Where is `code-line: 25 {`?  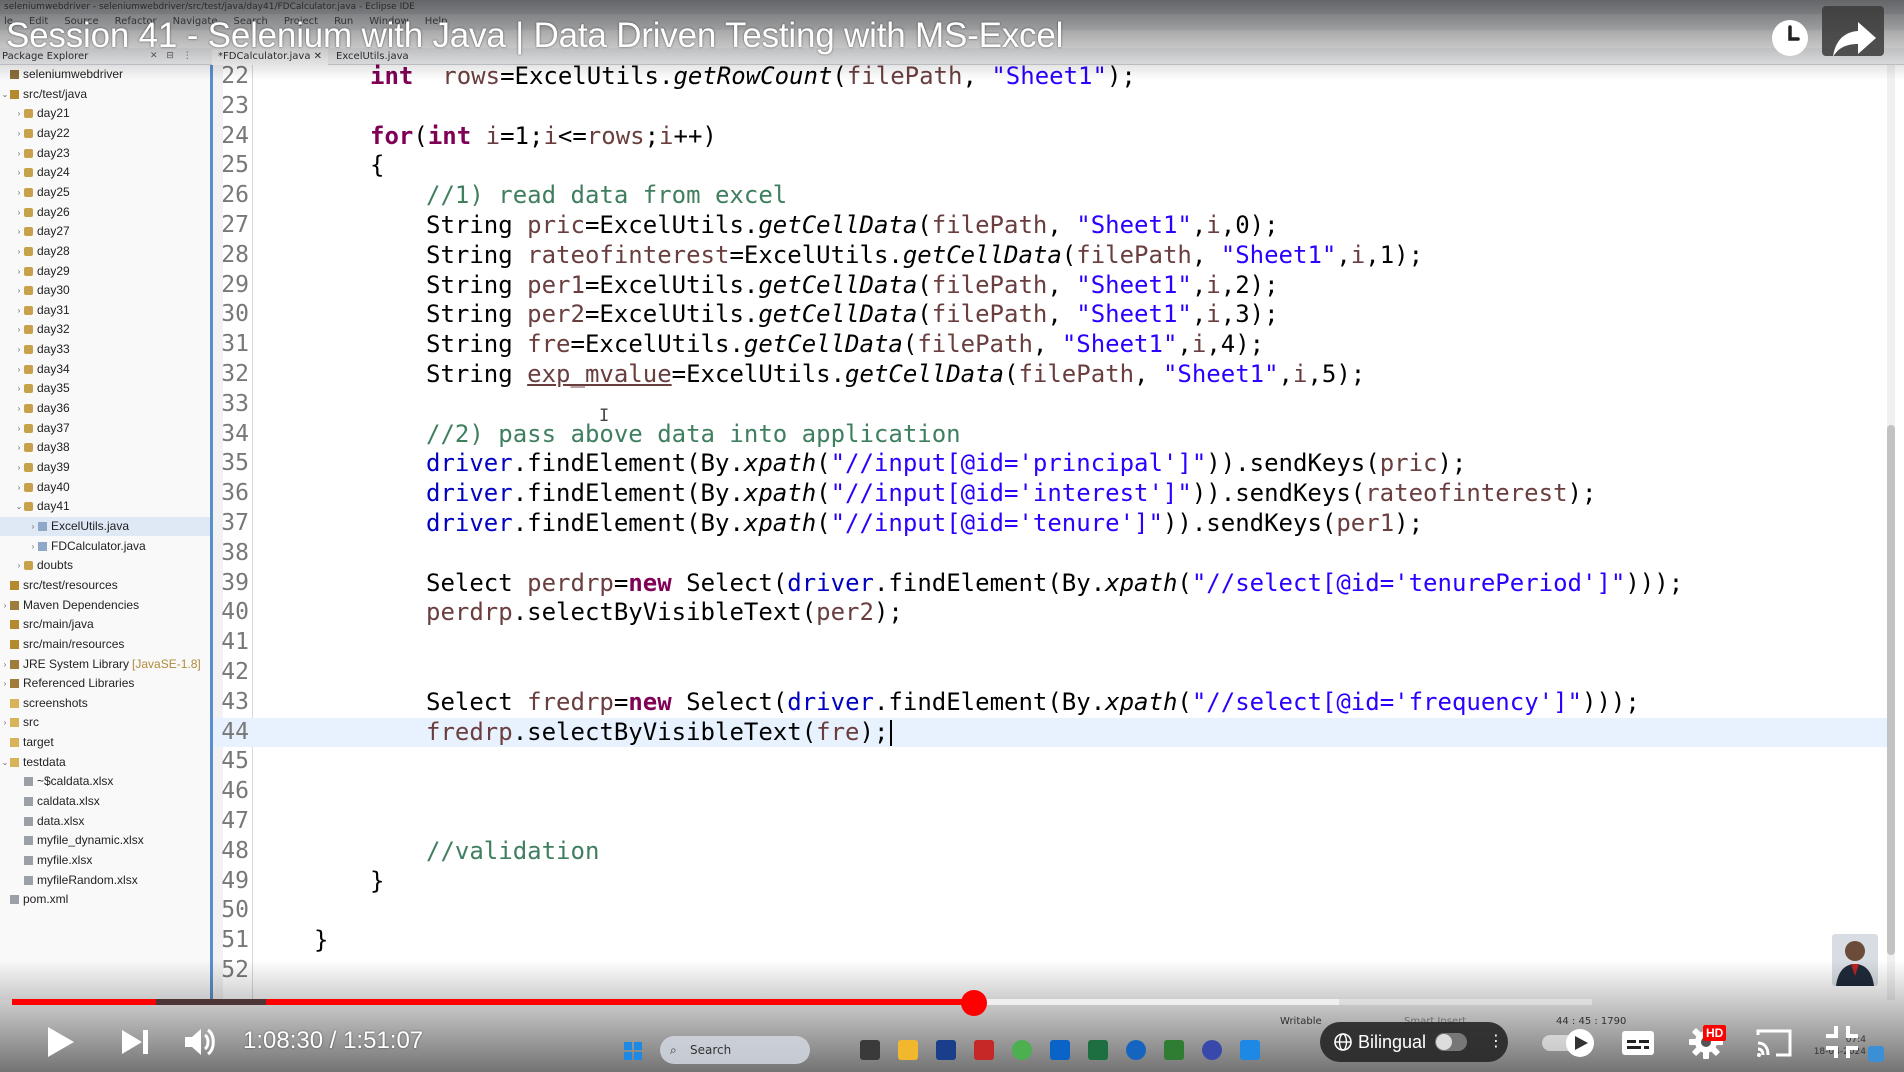 code-line: 25 { is located at coordinates (1051, 166).